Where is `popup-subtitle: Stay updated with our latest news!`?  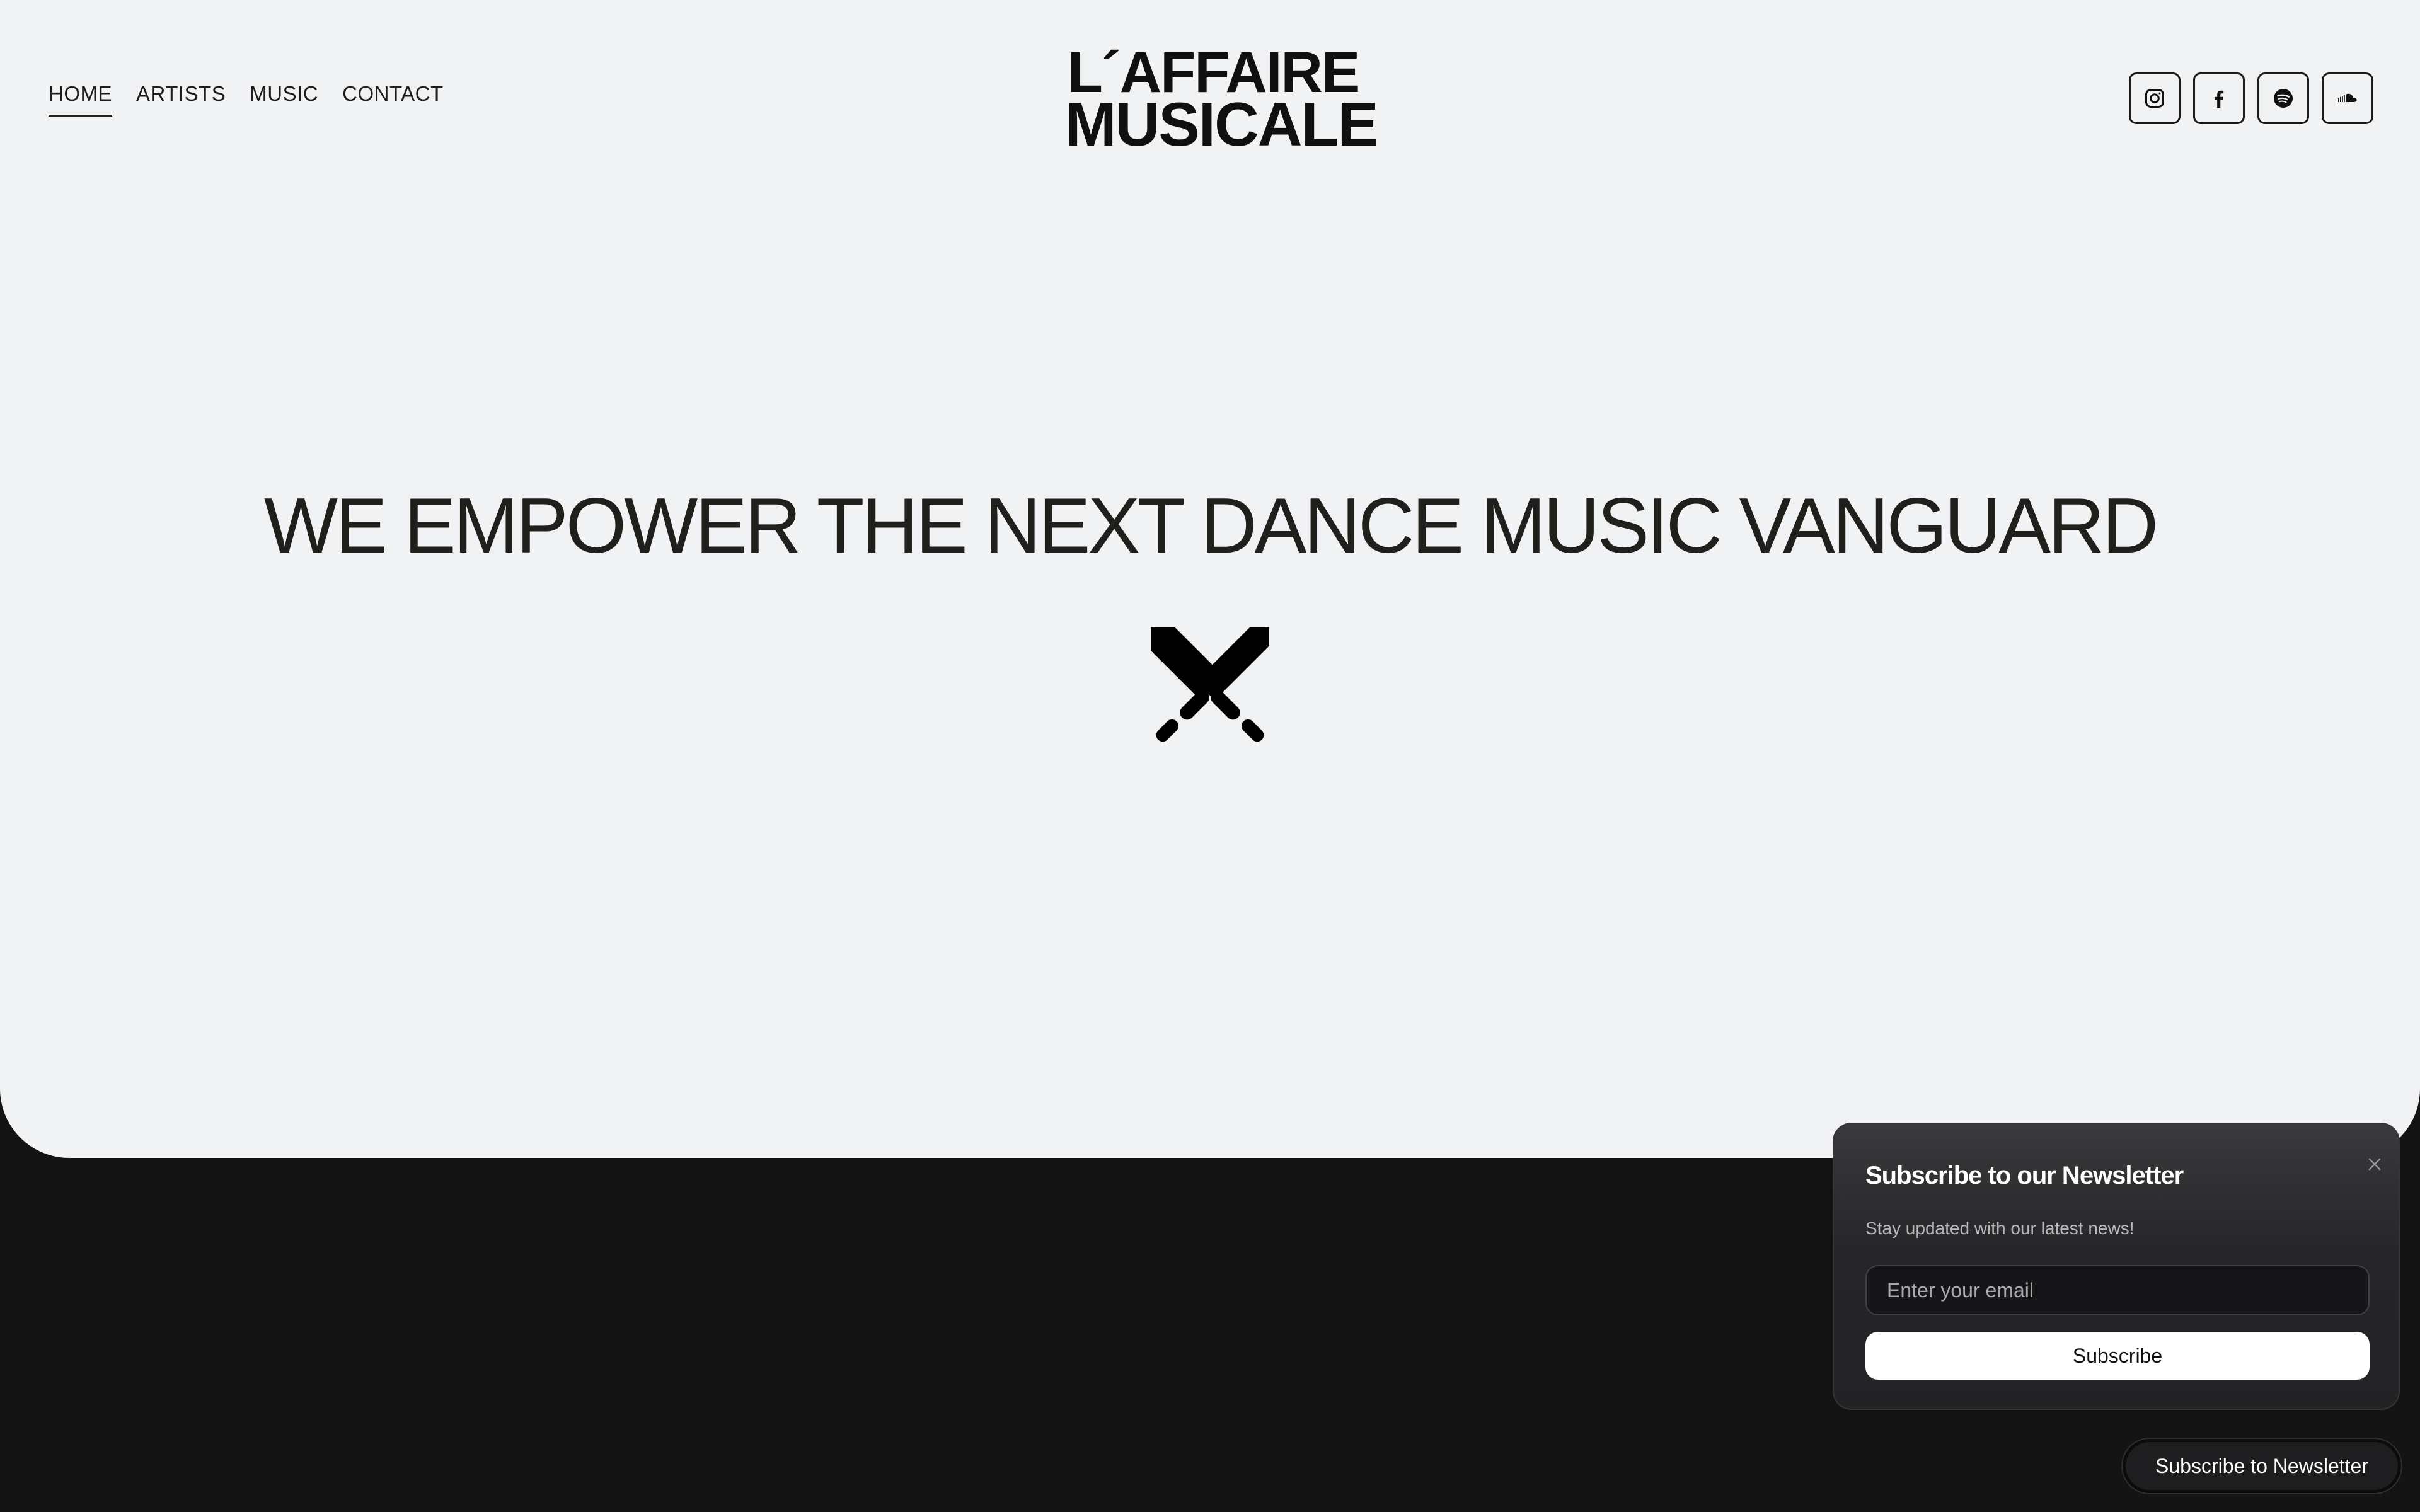 popup-subtitle: Stay updated with our latest news! is located at coordinates (2000, 1228).